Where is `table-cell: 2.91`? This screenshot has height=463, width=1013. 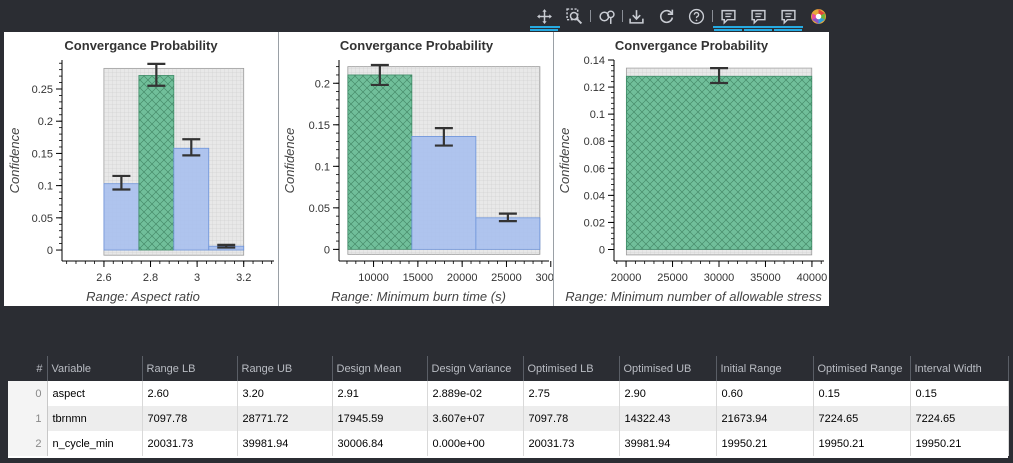 table-cell: 2.91 is located at coordinates (380, 393).